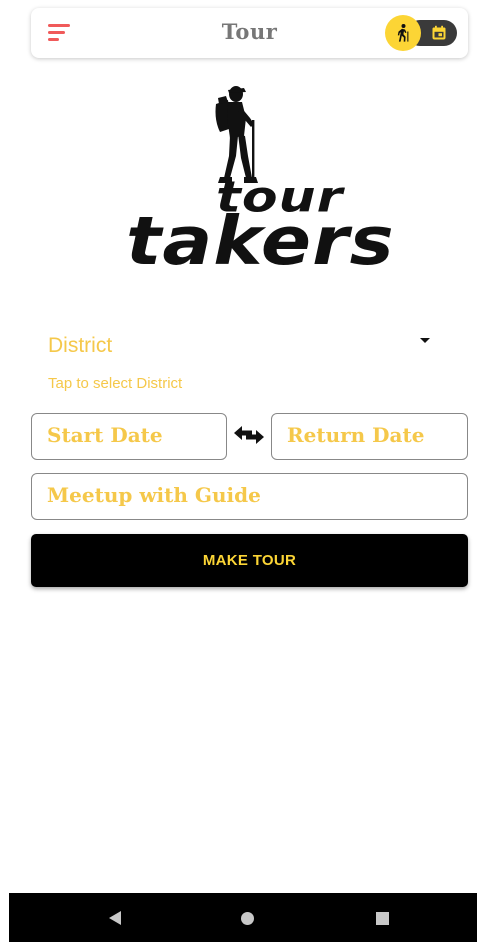 This screenshot has width=477, height=942. Describe the element at coordinates (247, 918) in the screenshot. I see `home-circle-icon` at that location.